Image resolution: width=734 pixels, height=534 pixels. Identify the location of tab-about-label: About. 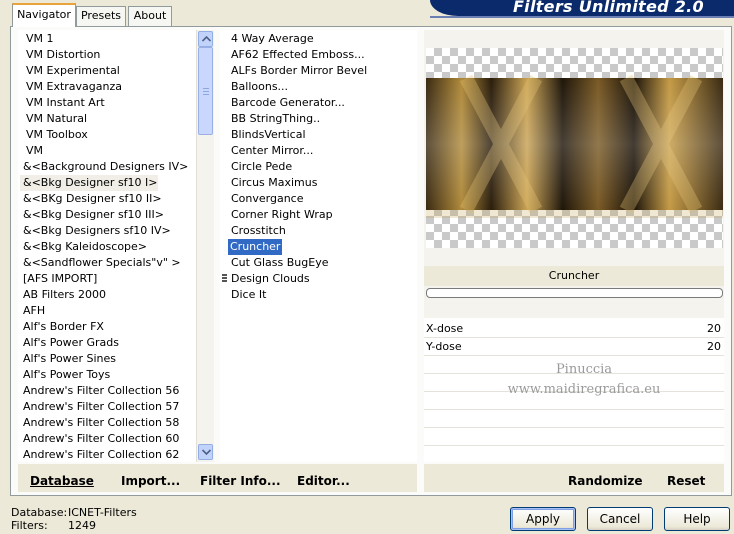
(150, 15).